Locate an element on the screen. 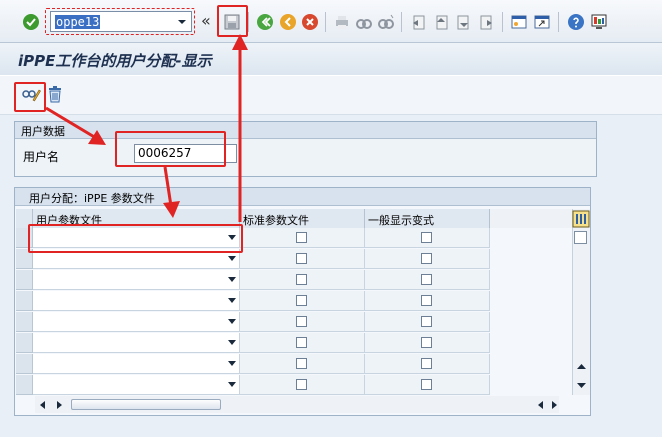 Image resolution: width=662 pixels, height=437 pixels. scroll-down-icon is located at coordinates (581, 385).